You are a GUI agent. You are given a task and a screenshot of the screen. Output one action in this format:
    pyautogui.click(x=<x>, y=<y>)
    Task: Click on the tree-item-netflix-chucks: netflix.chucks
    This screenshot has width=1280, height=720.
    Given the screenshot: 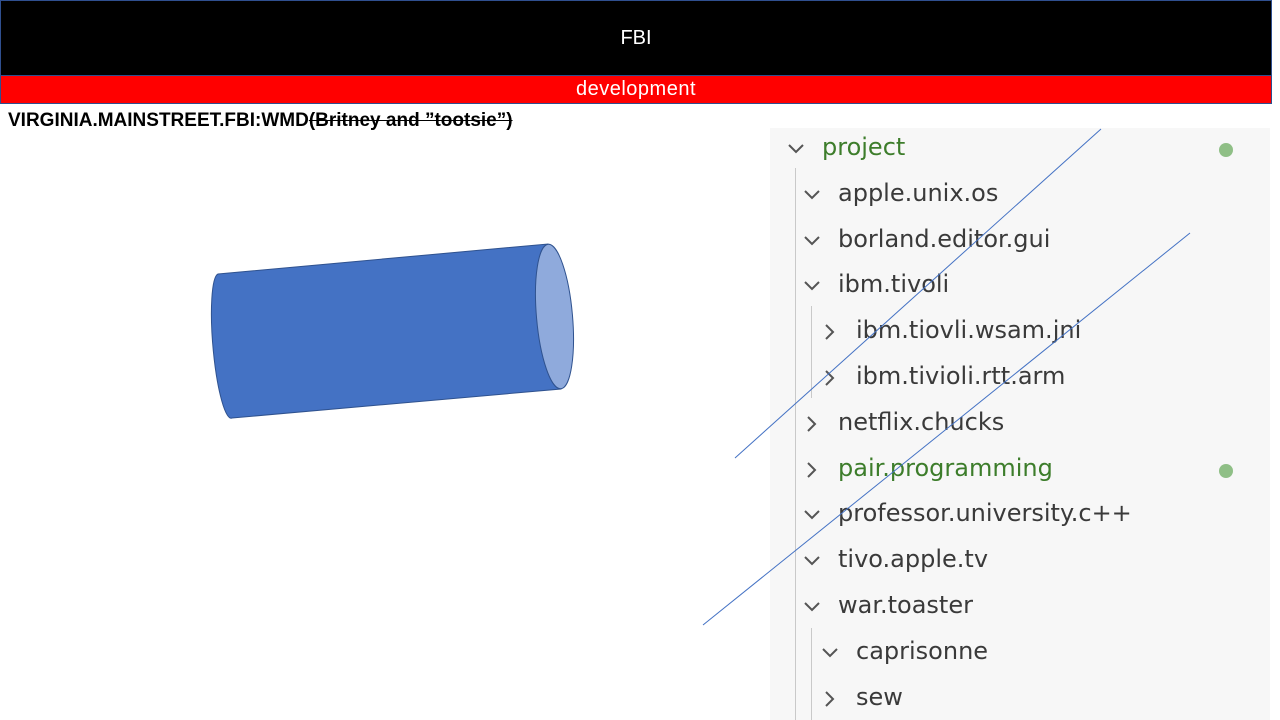 What is the action you would take?
    pyautogui.click(x=1020, y=424)
    